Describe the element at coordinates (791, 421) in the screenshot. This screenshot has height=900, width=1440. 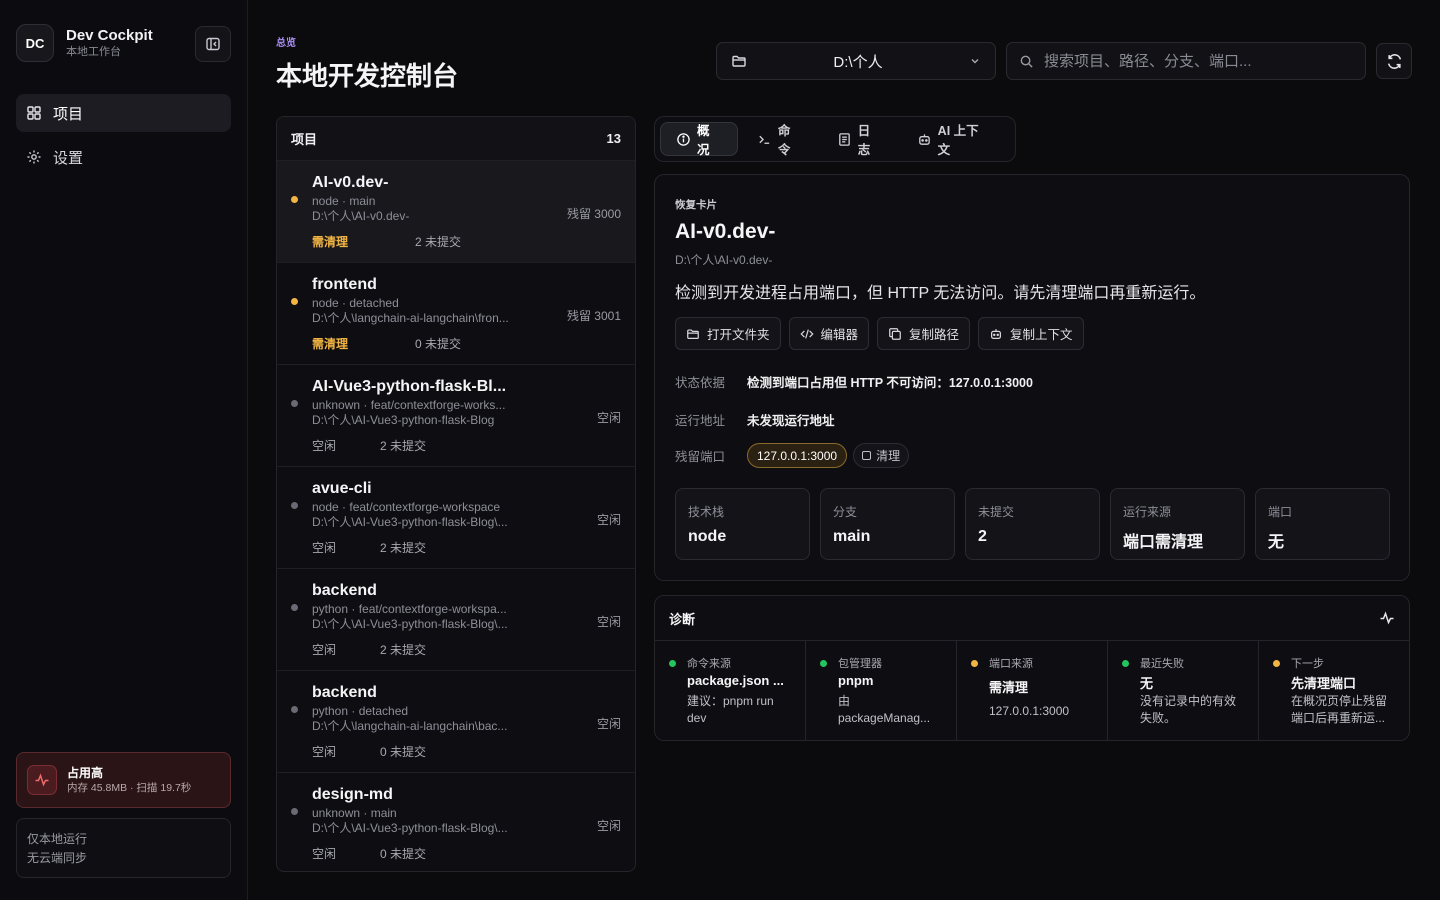
I see `run-address-value: 未发现运行地址` at that location.